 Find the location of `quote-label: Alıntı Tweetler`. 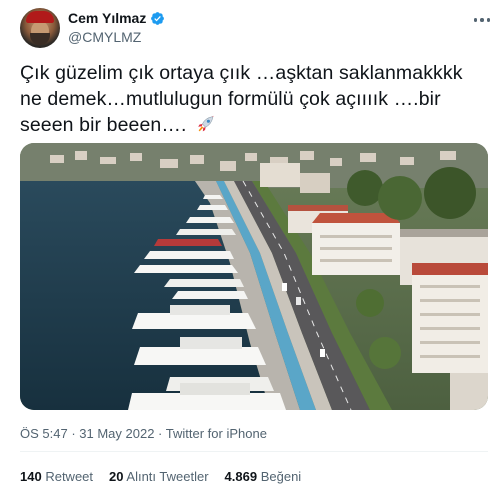

quote-label: Alıntı Tweetler is located at coordinates (167, 476).